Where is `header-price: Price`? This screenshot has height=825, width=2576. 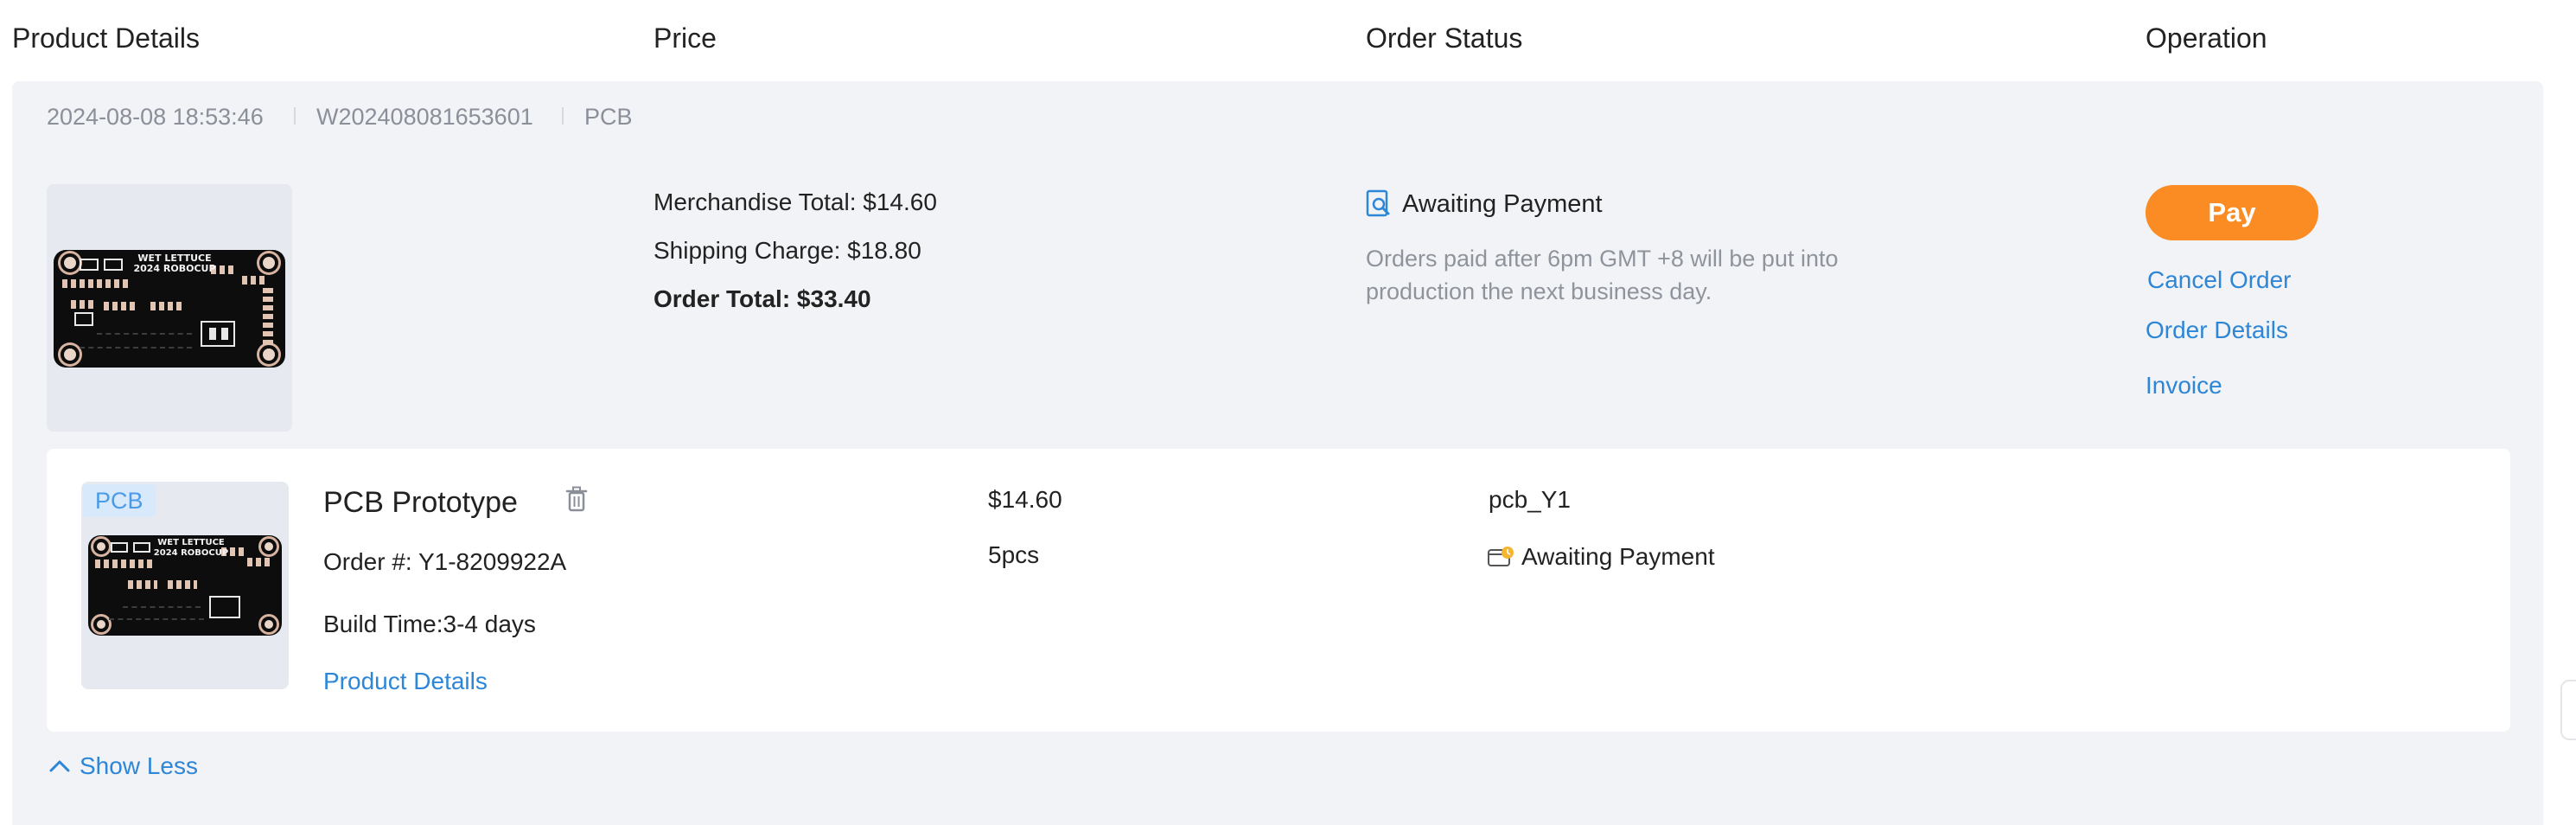 header-price: Price is located at coordinates (685, 38).